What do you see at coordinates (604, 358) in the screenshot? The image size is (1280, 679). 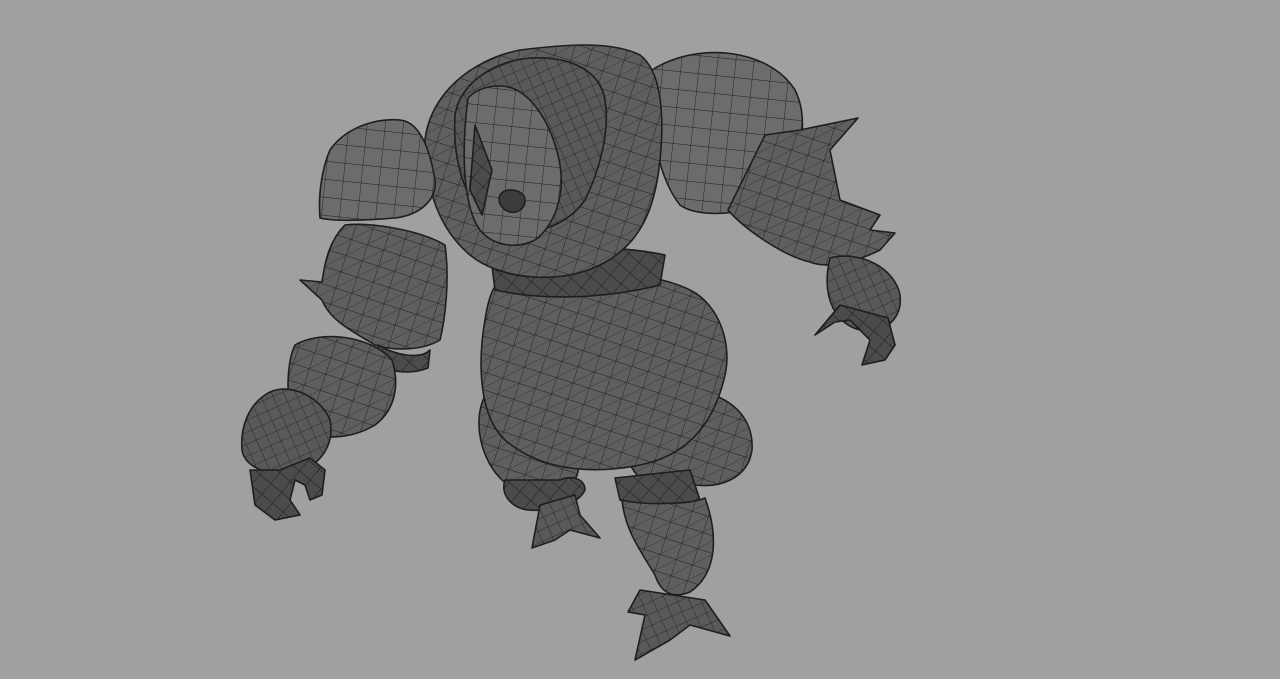 I see `torso` at bounding box center [604, 358].